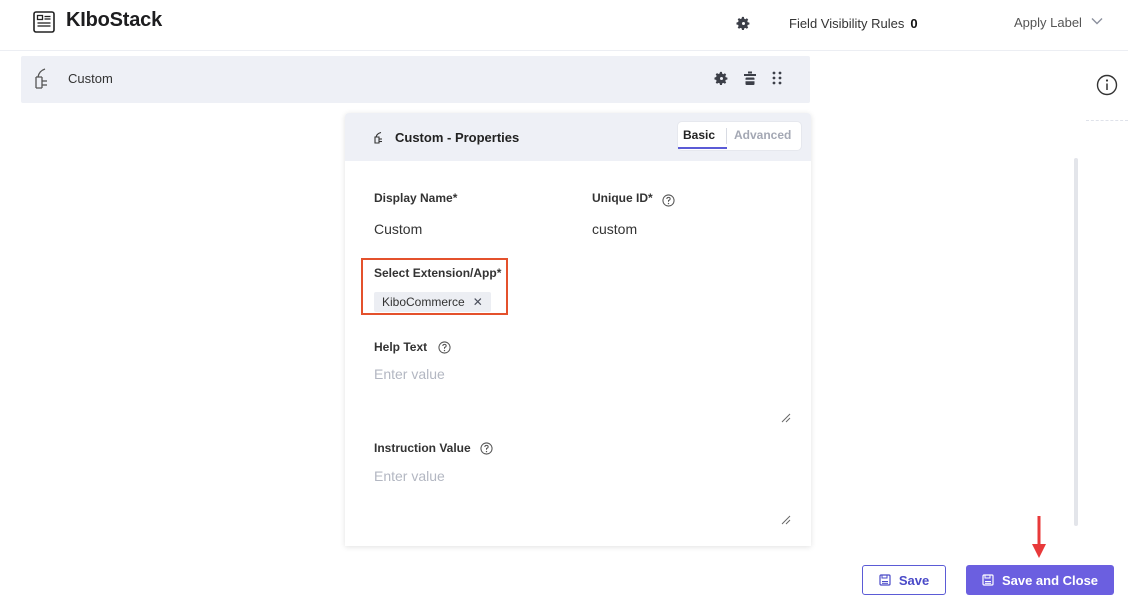 This screenshot has width=1128, height=595. Describe the element at coordinates (1097, 21) in the screenshot. I see `chevron-down-icon` at that location.